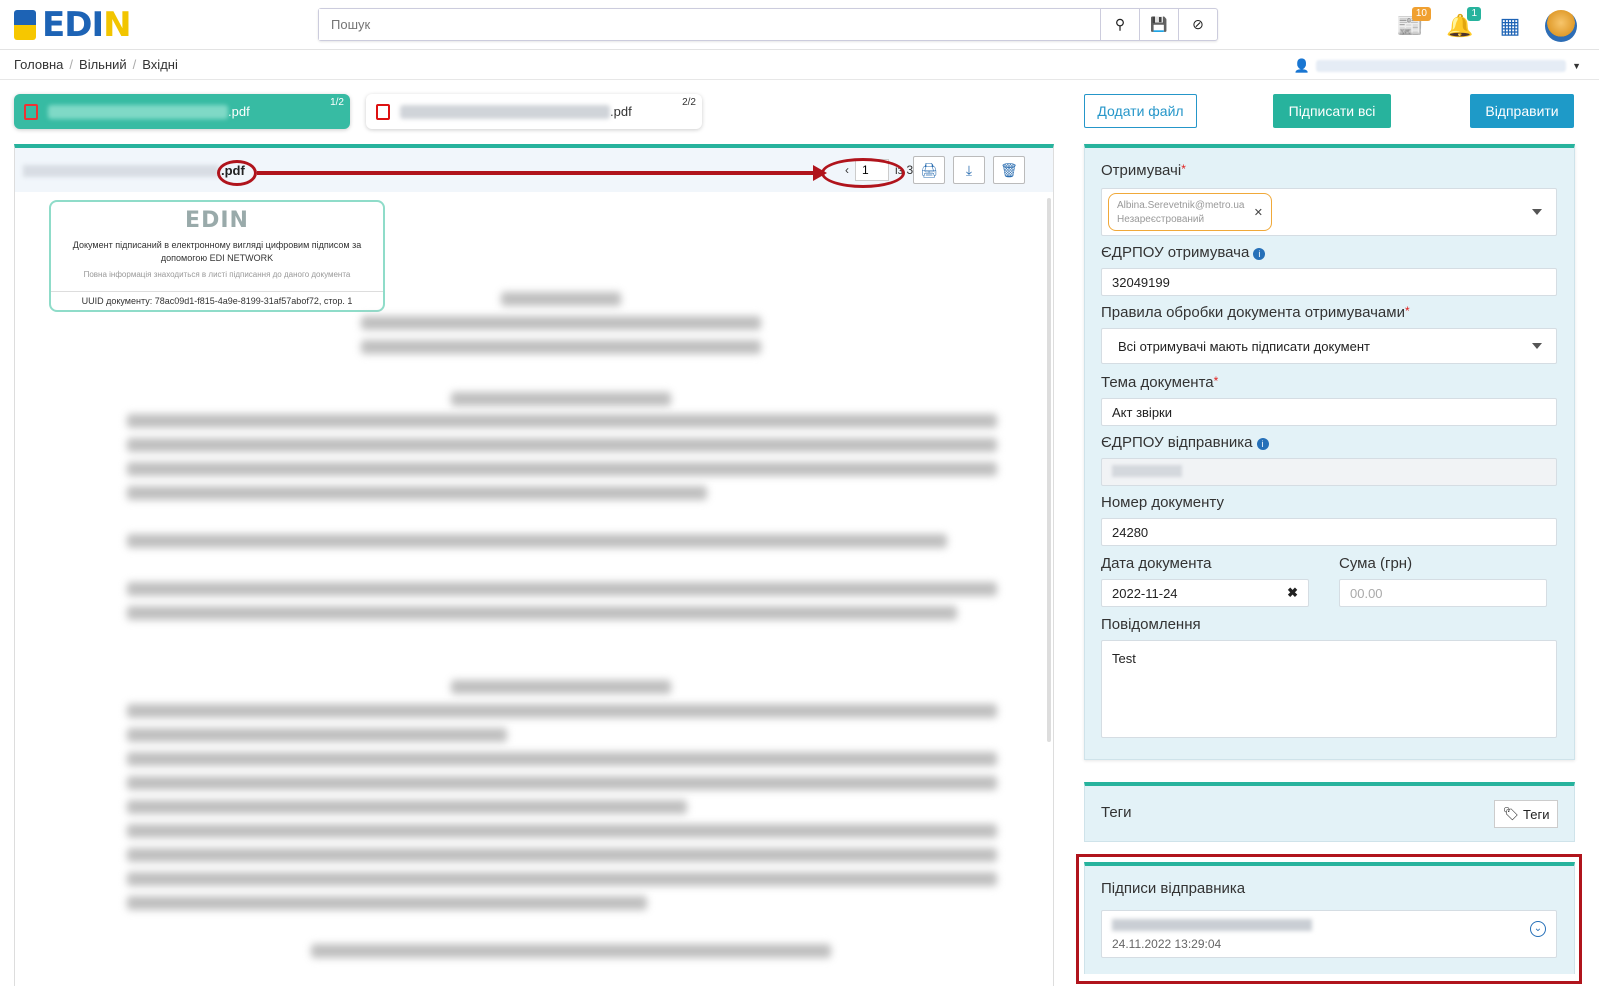 This screenshot has height=990, width=1599. Describe the element at coordinates (1329, 532) in the screenshot. I see `doc-number-field: 24280` at that location.